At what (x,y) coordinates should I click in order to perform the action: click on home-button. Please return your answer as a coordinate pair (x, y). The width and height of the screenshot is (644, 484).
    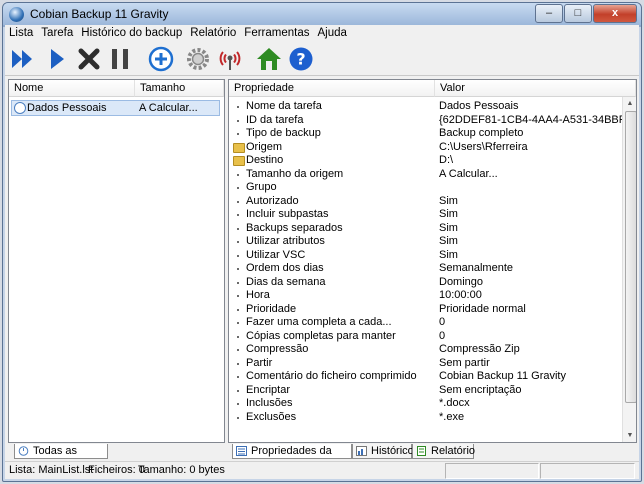
    Looking at the image, I should click on (269, 59).